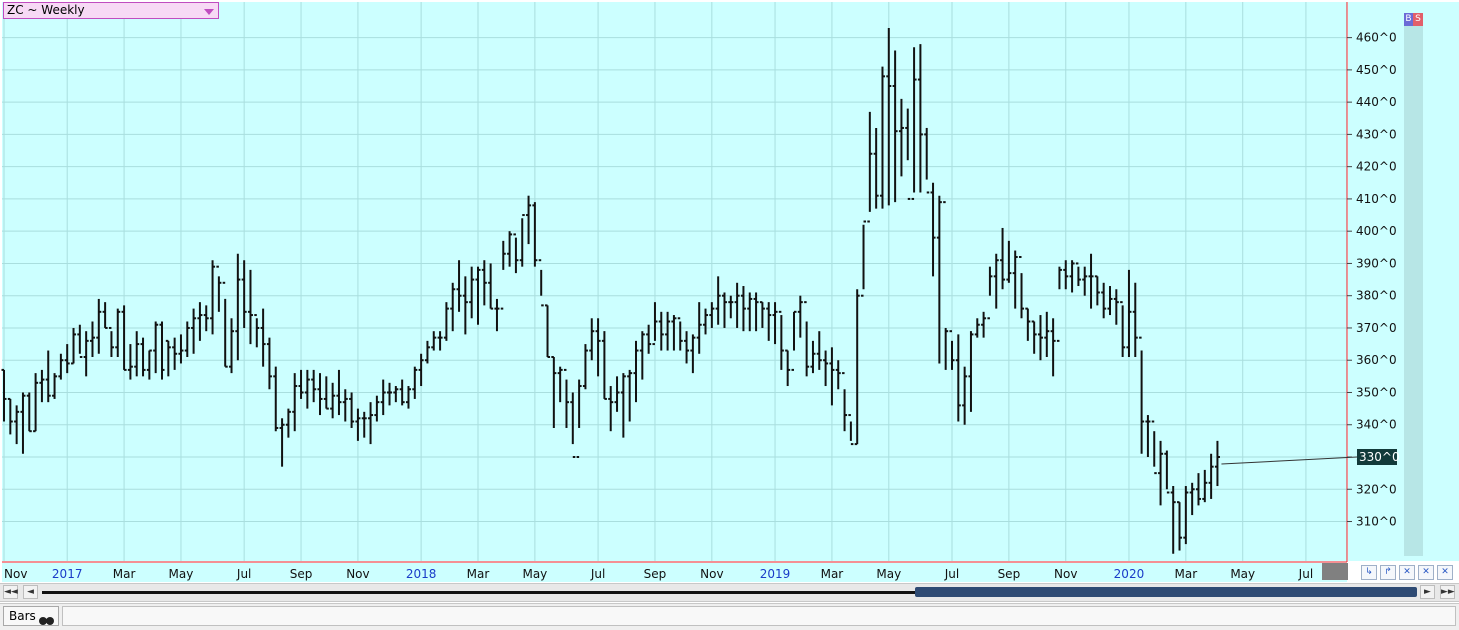  I want to click on scroll-last-button: ►►, so click(1447, 592).